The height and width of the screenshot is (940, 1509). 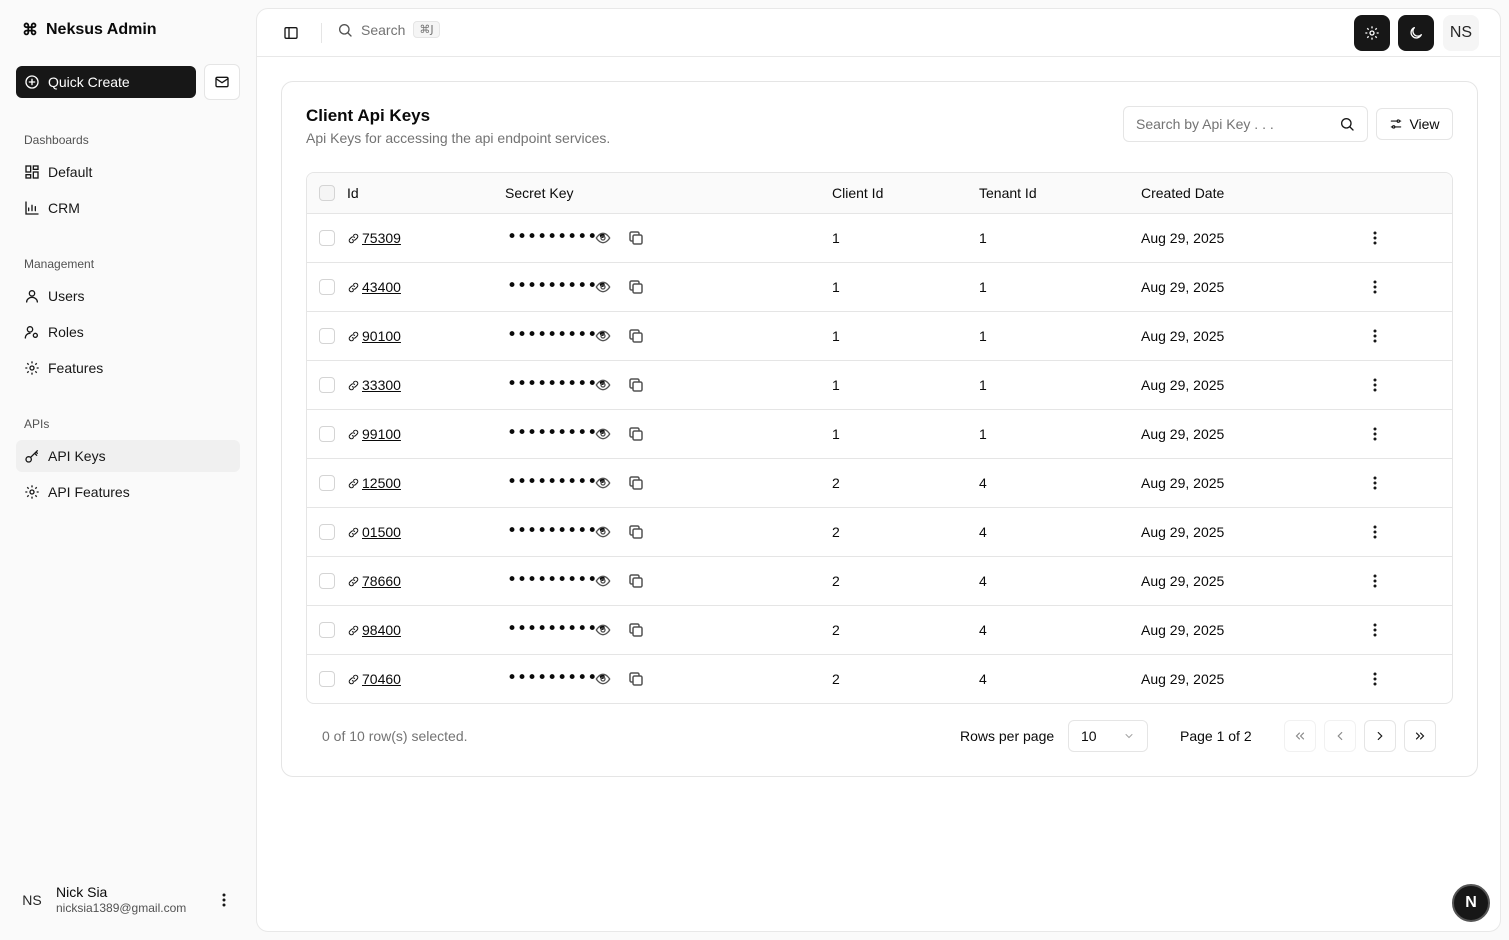 I want to click on brand: ⌘ Neksus Admin, so click(x=89, y=30).